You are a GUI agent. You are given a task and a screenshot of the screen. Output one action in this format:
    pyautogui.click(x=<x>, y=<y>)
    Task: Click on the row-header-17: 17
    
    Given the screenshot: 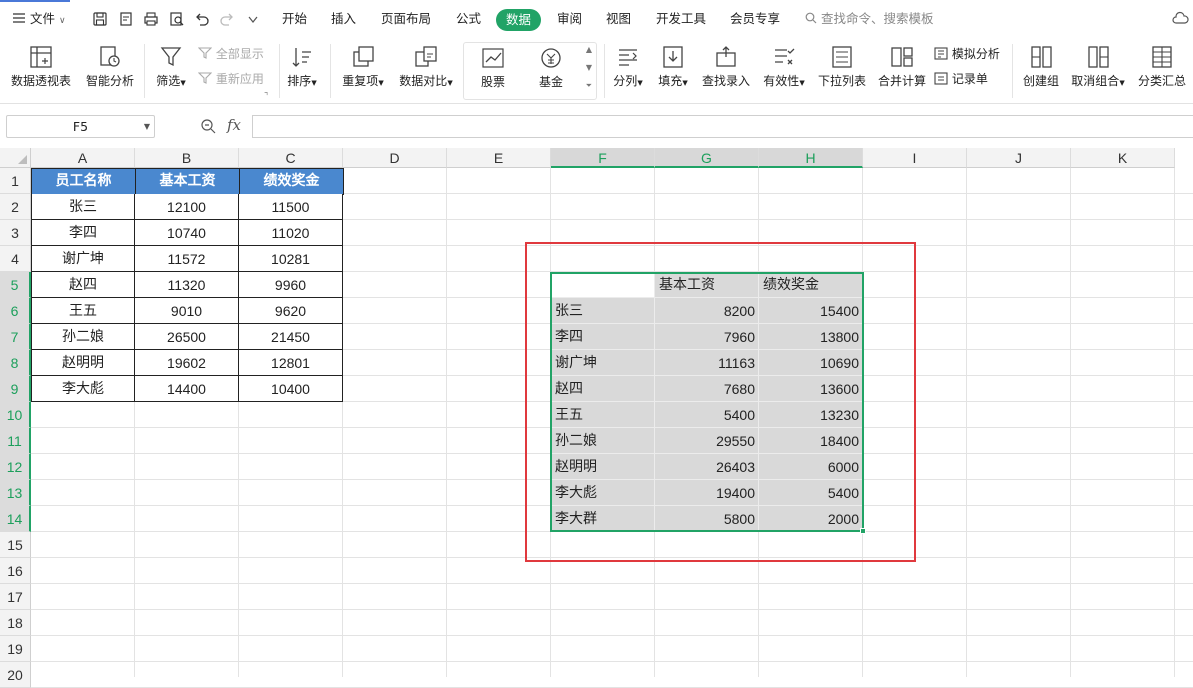 What is the action you would take?
    pyautogui.click(x=15, y=597)
    